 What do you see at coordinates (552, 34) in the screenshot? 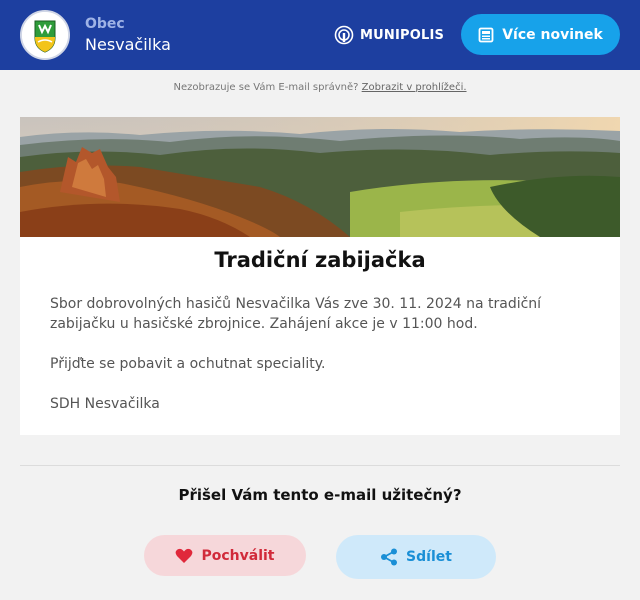
I see `more-news-label: Více novinek` at bounding box center [552, 34].